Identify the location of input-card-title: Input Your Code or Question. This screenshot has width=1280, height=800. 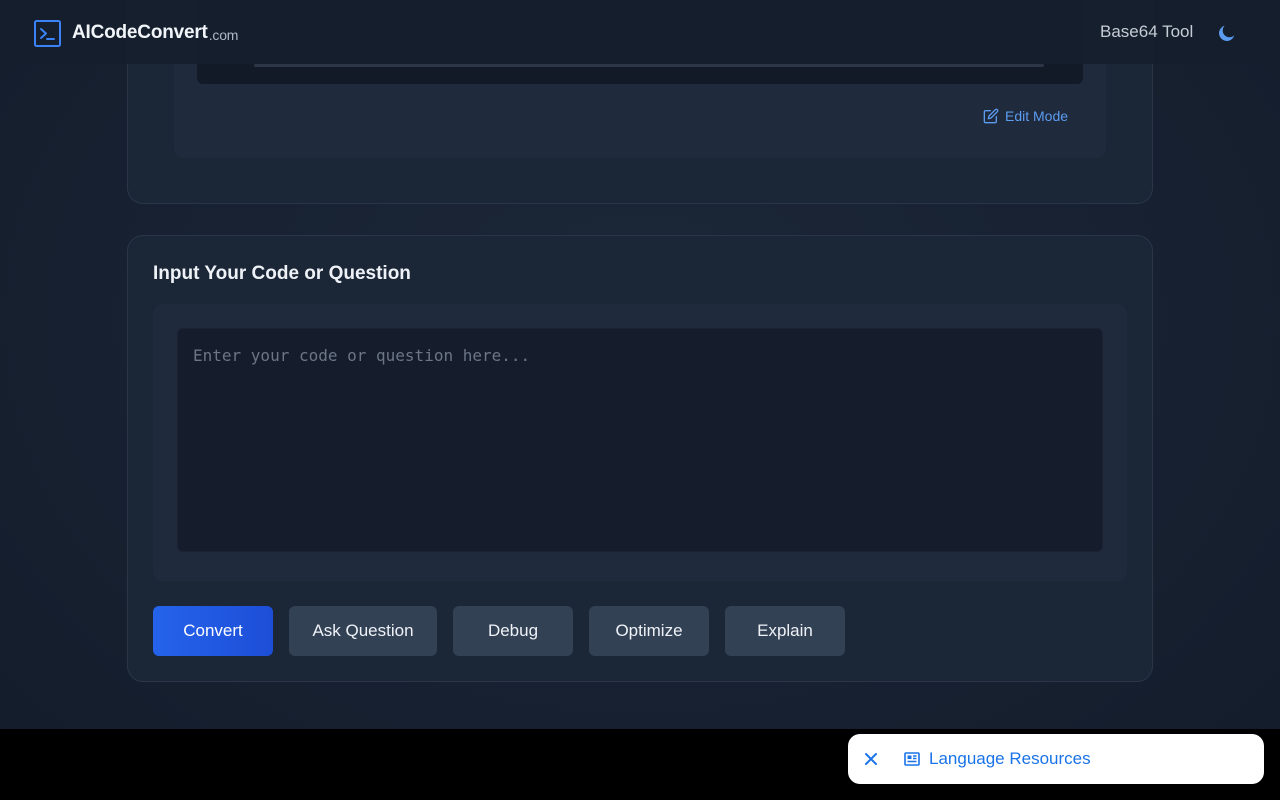
(282, 273).